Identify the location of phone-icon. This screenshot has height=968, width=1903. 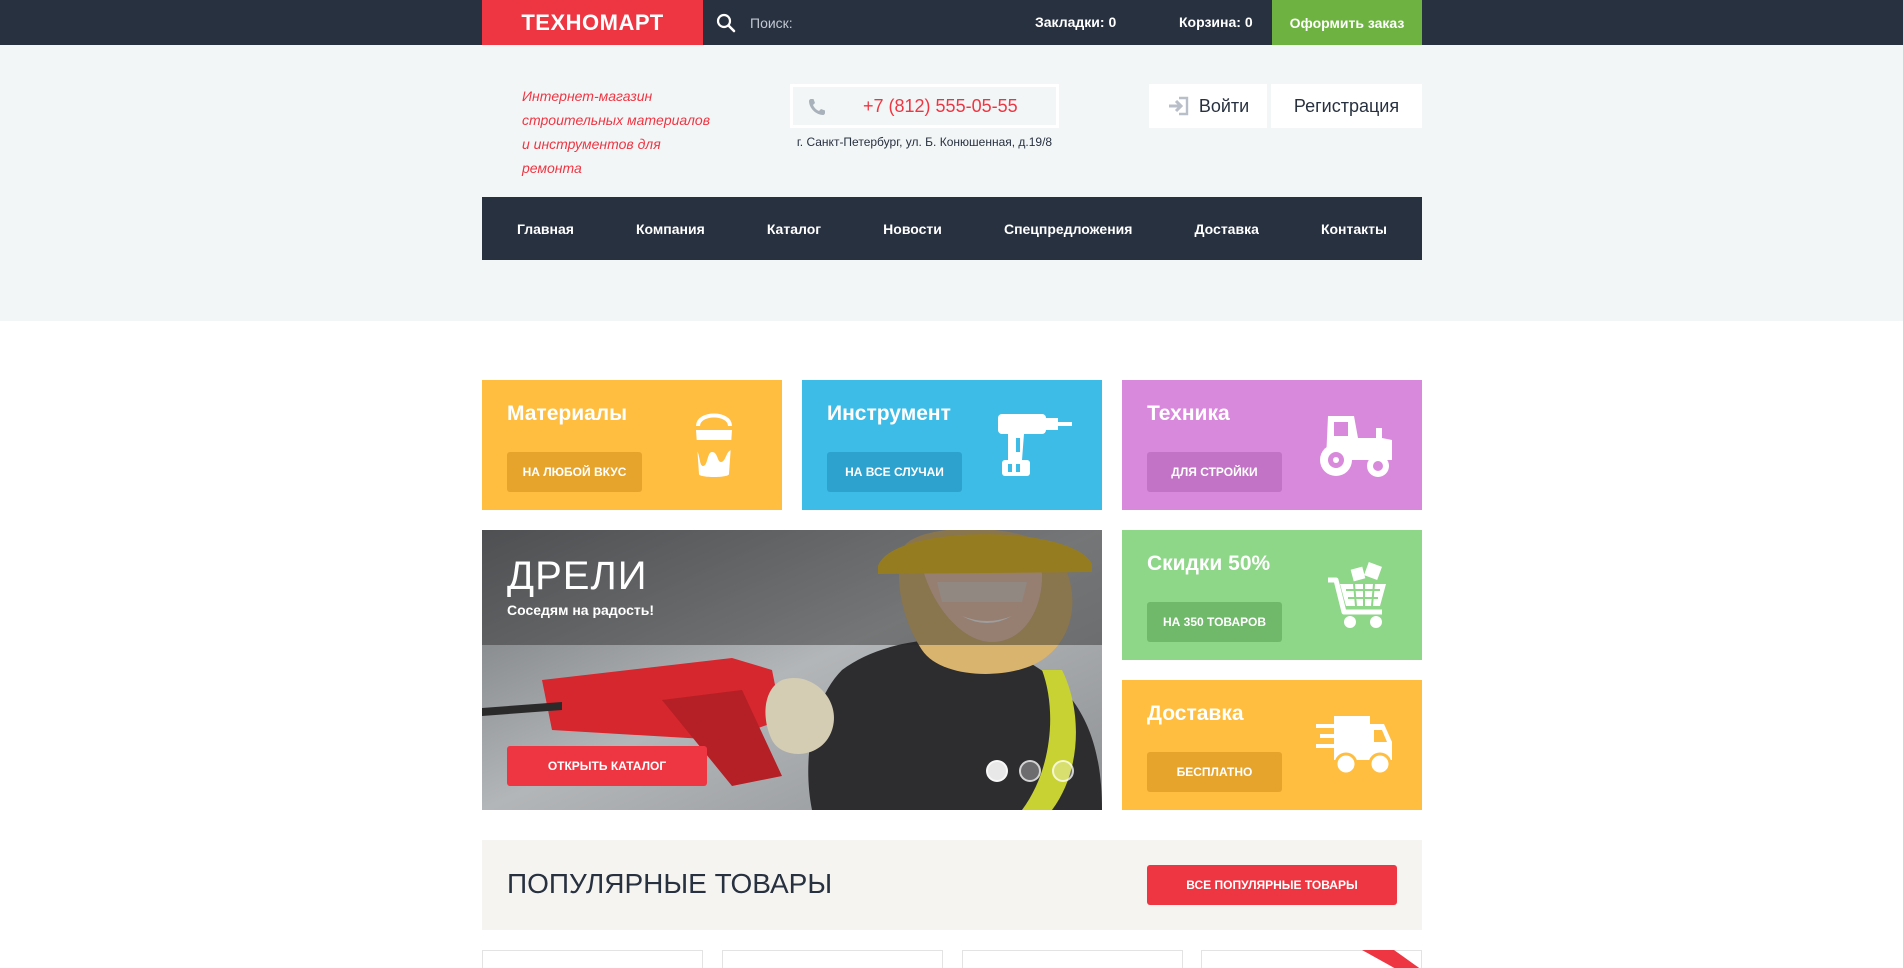
(817, 107).